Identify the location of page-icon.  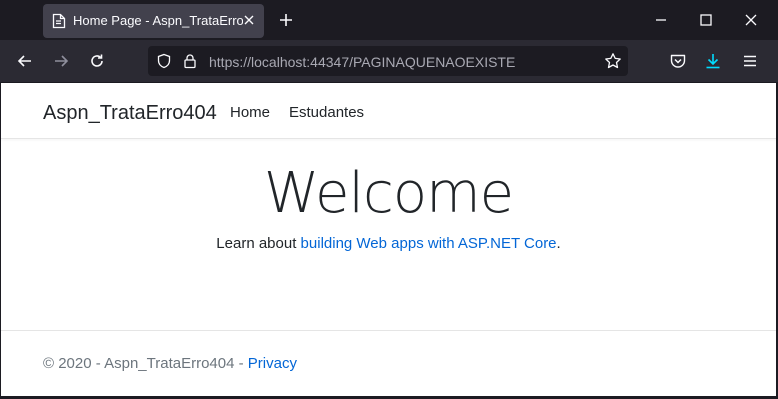
(59, 21).